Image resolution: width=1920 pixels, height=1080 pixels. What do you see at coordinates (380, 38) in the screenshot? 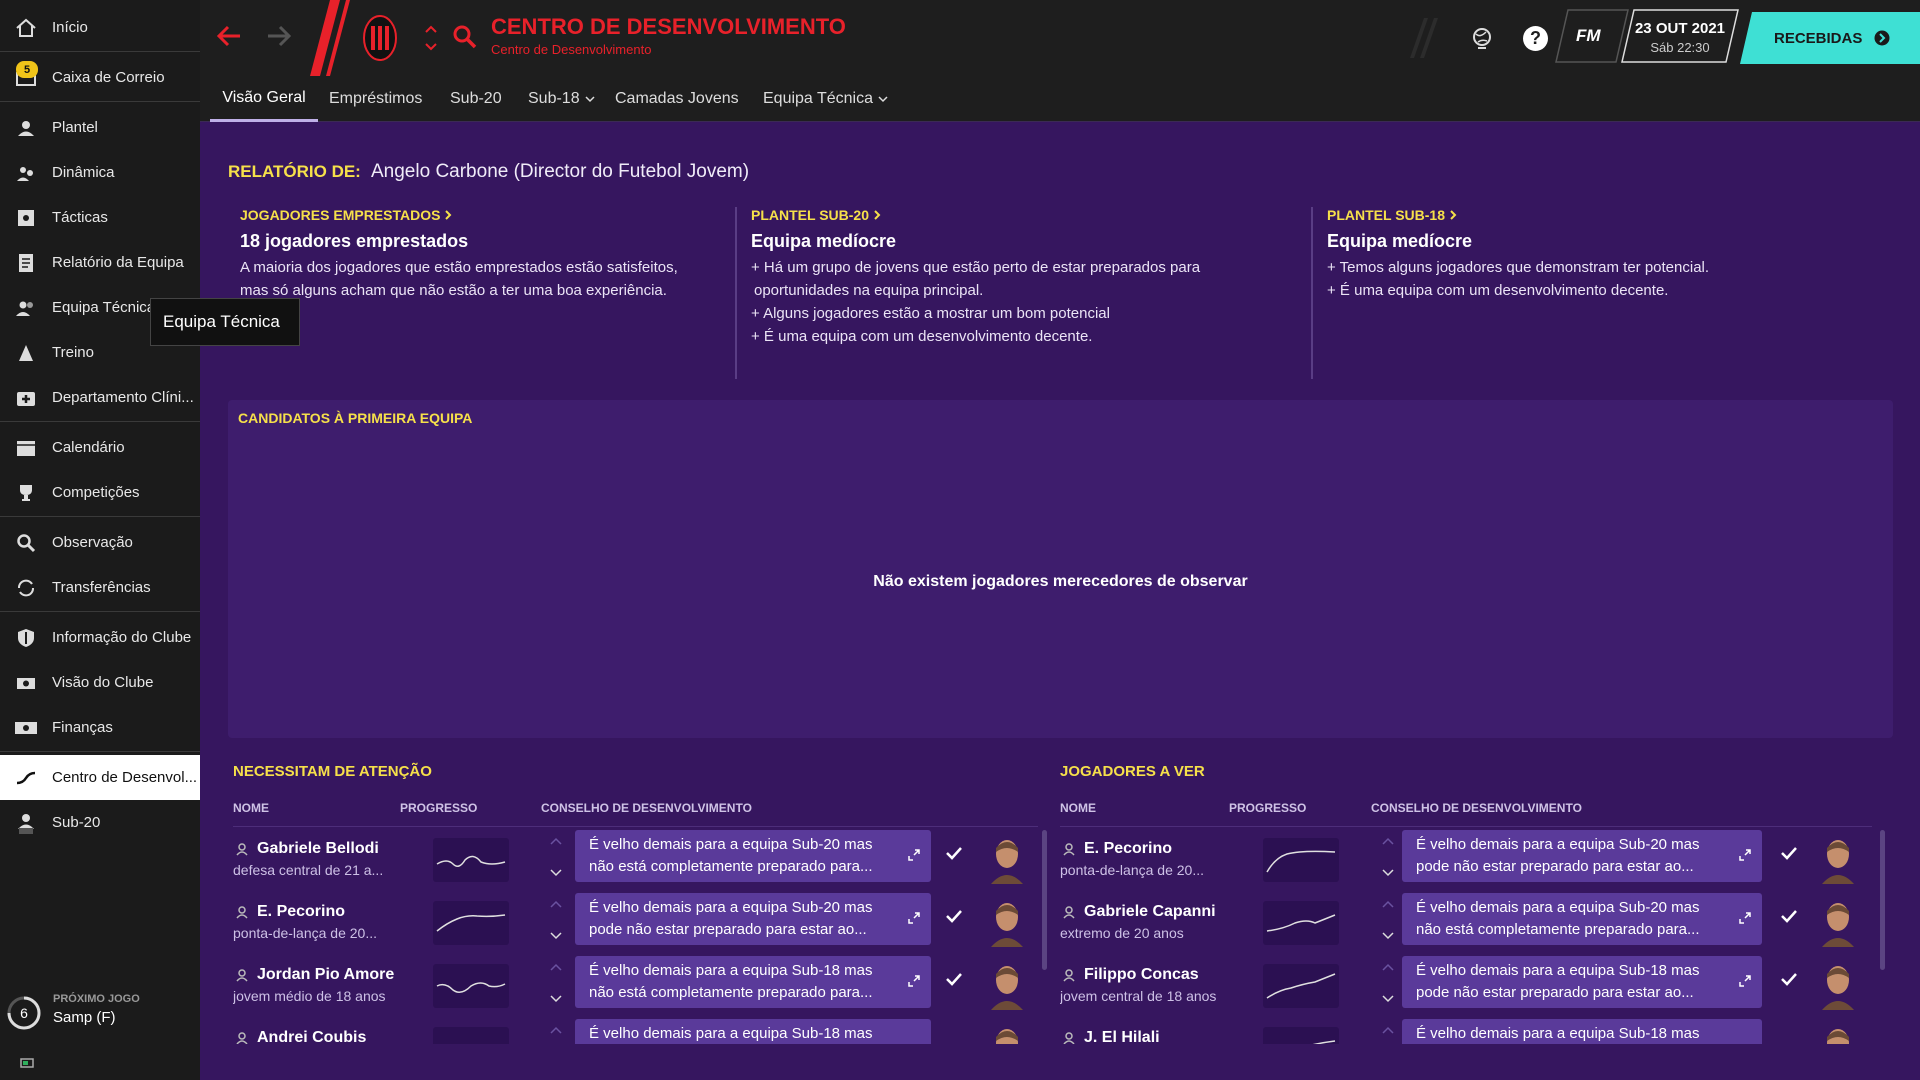
I see `club-crest-icon` at bounding box center [380, 38].